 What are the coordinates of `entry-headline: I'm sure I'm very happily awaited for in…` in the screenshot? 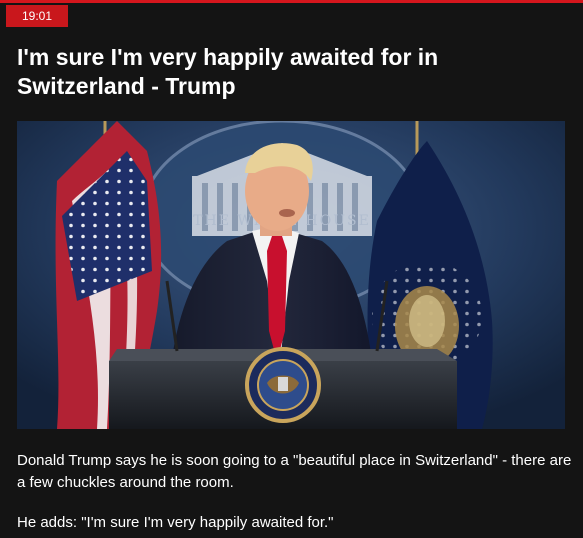 It's located at (228, 71).